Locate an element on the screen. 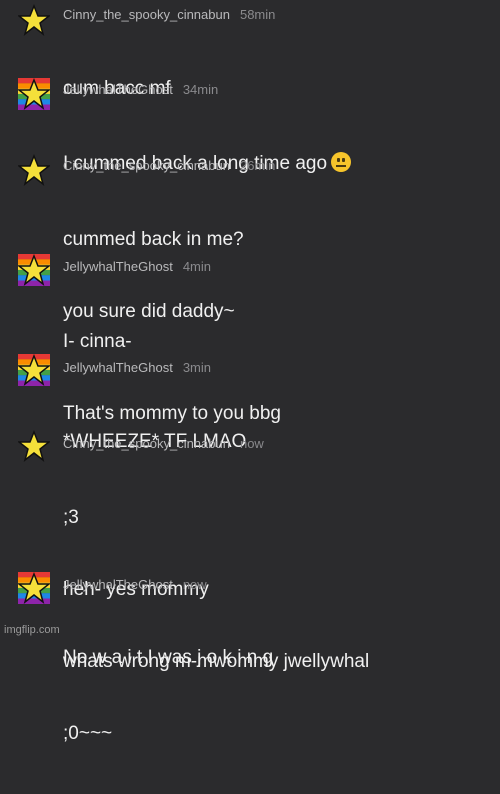 This screenshot has height=794, width=500. message-header: JellywhalTheGhost 34min is located at coordinates (140, 89).